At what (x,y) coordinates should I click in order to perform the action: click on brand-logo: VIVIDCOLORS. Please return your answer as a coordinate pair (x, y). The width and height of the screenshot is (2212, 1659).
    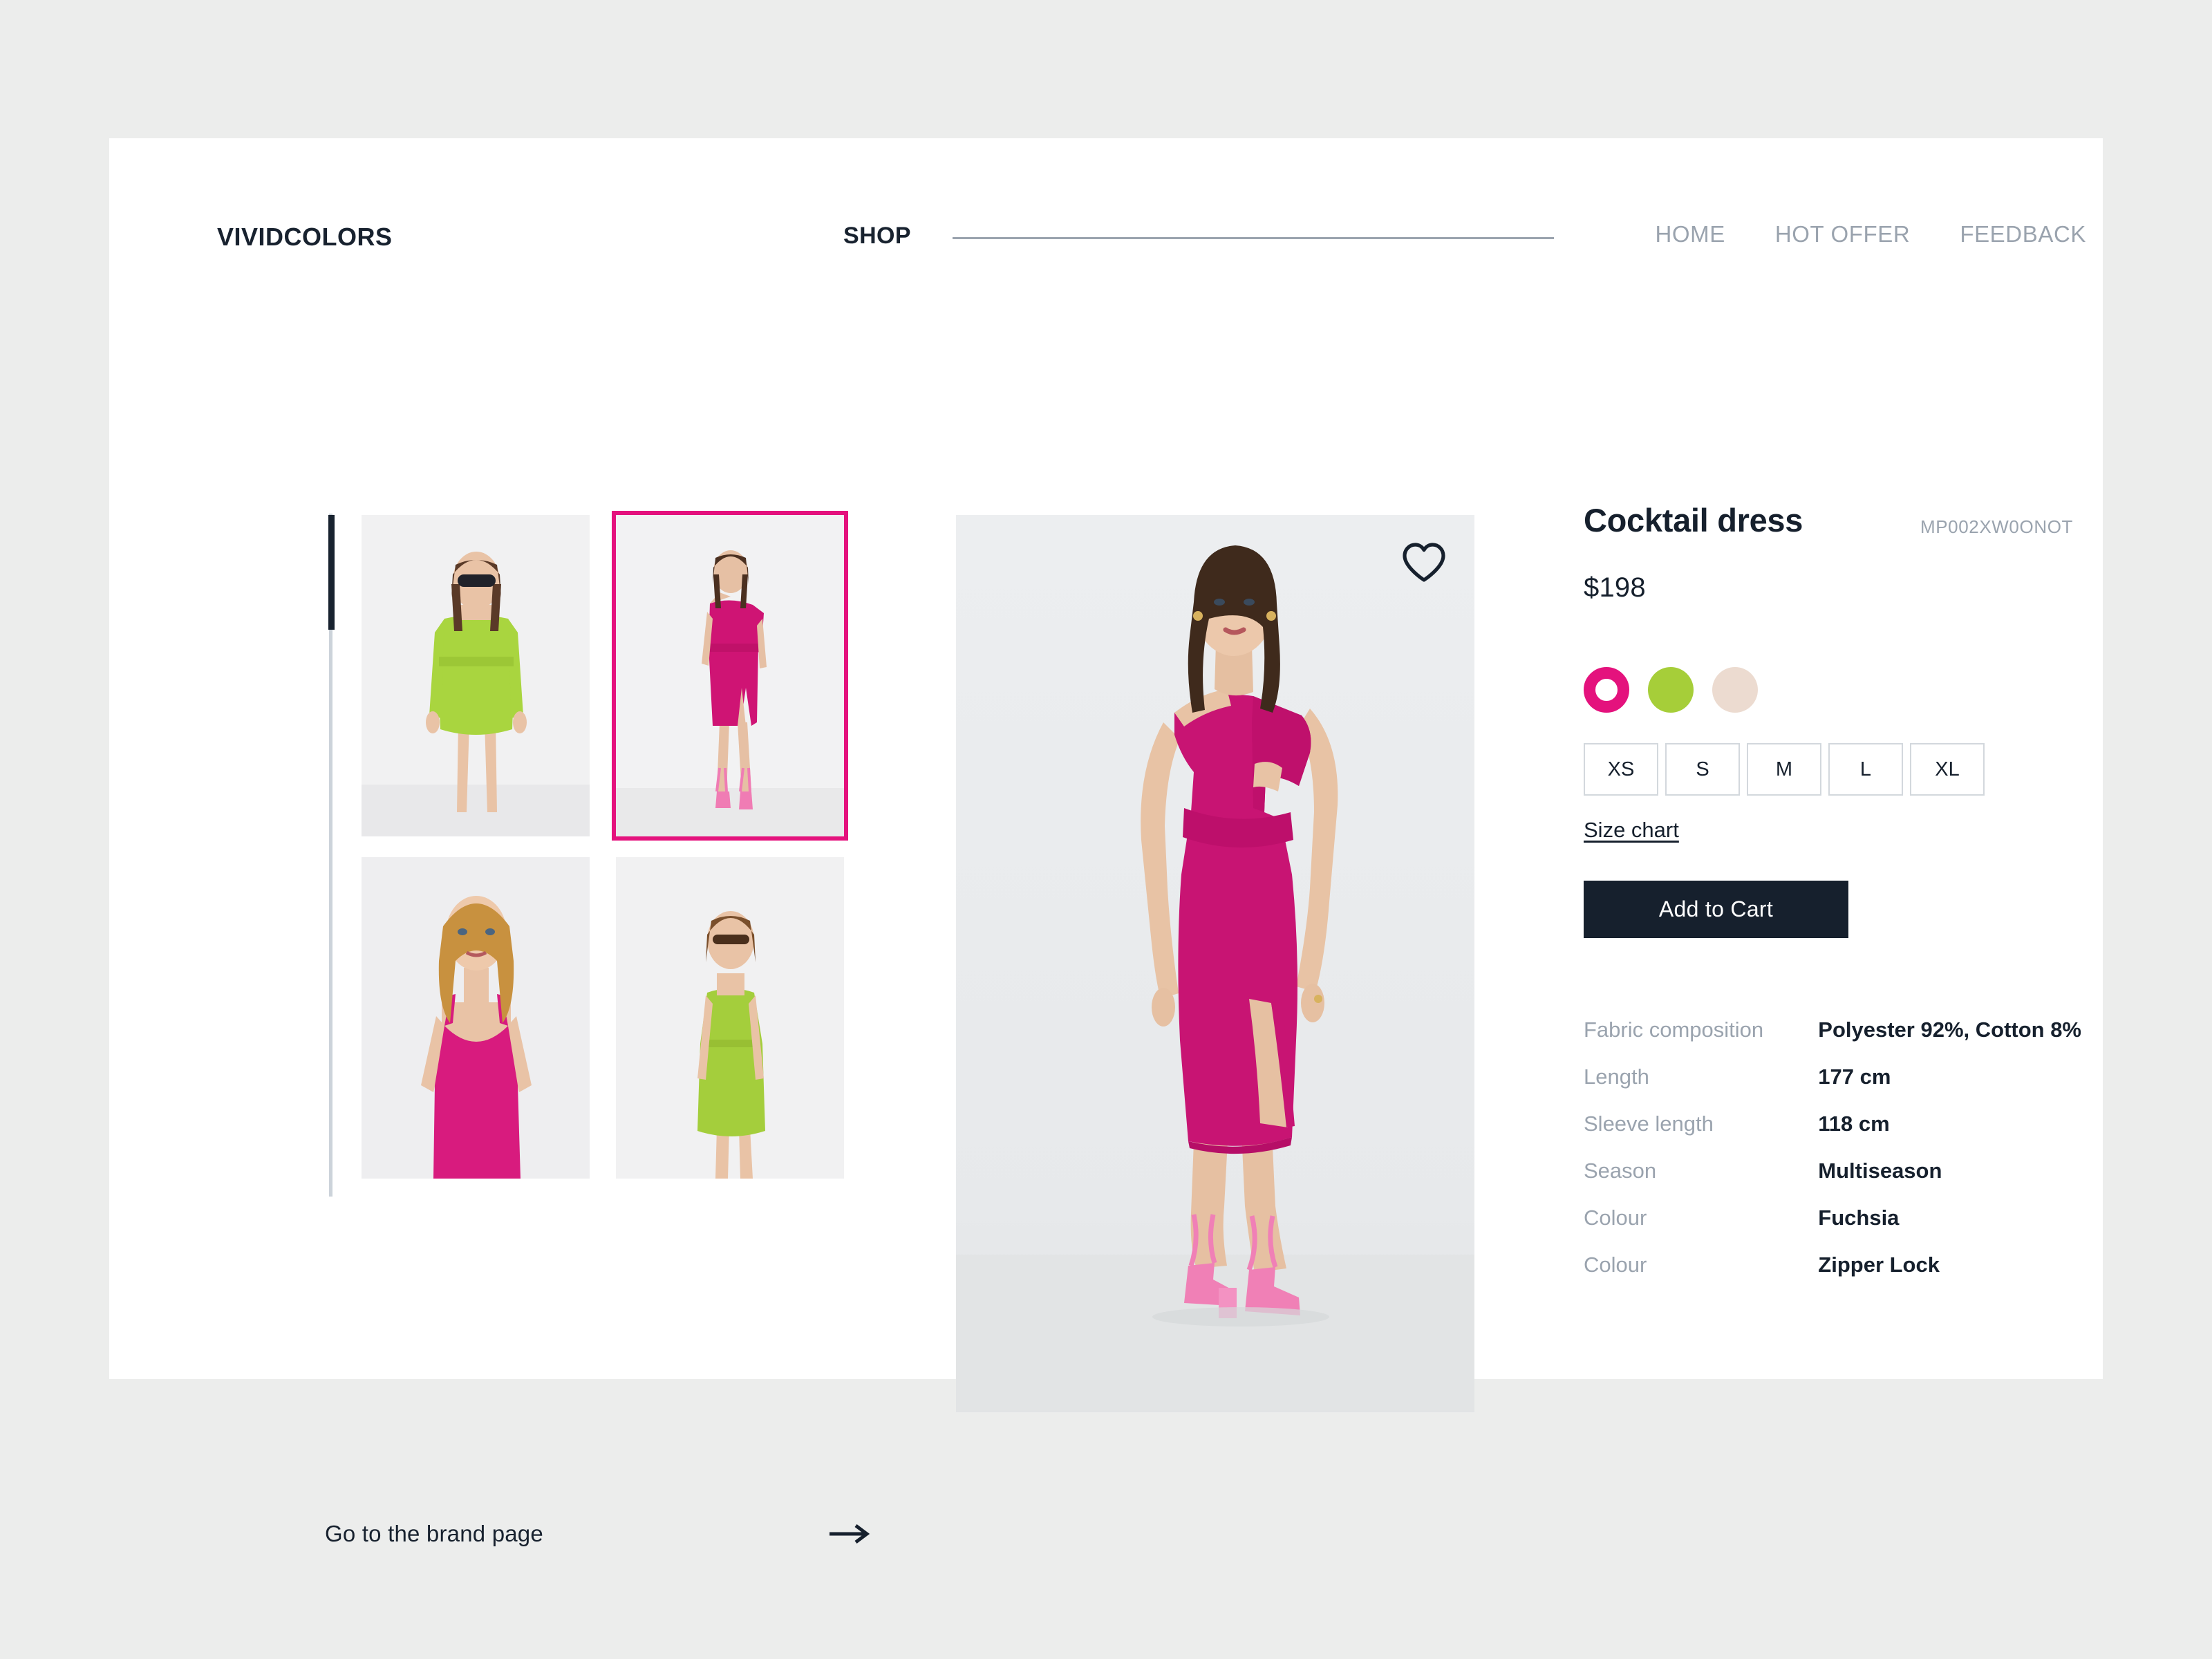
    Looking at the image, I should click on (305, 238).